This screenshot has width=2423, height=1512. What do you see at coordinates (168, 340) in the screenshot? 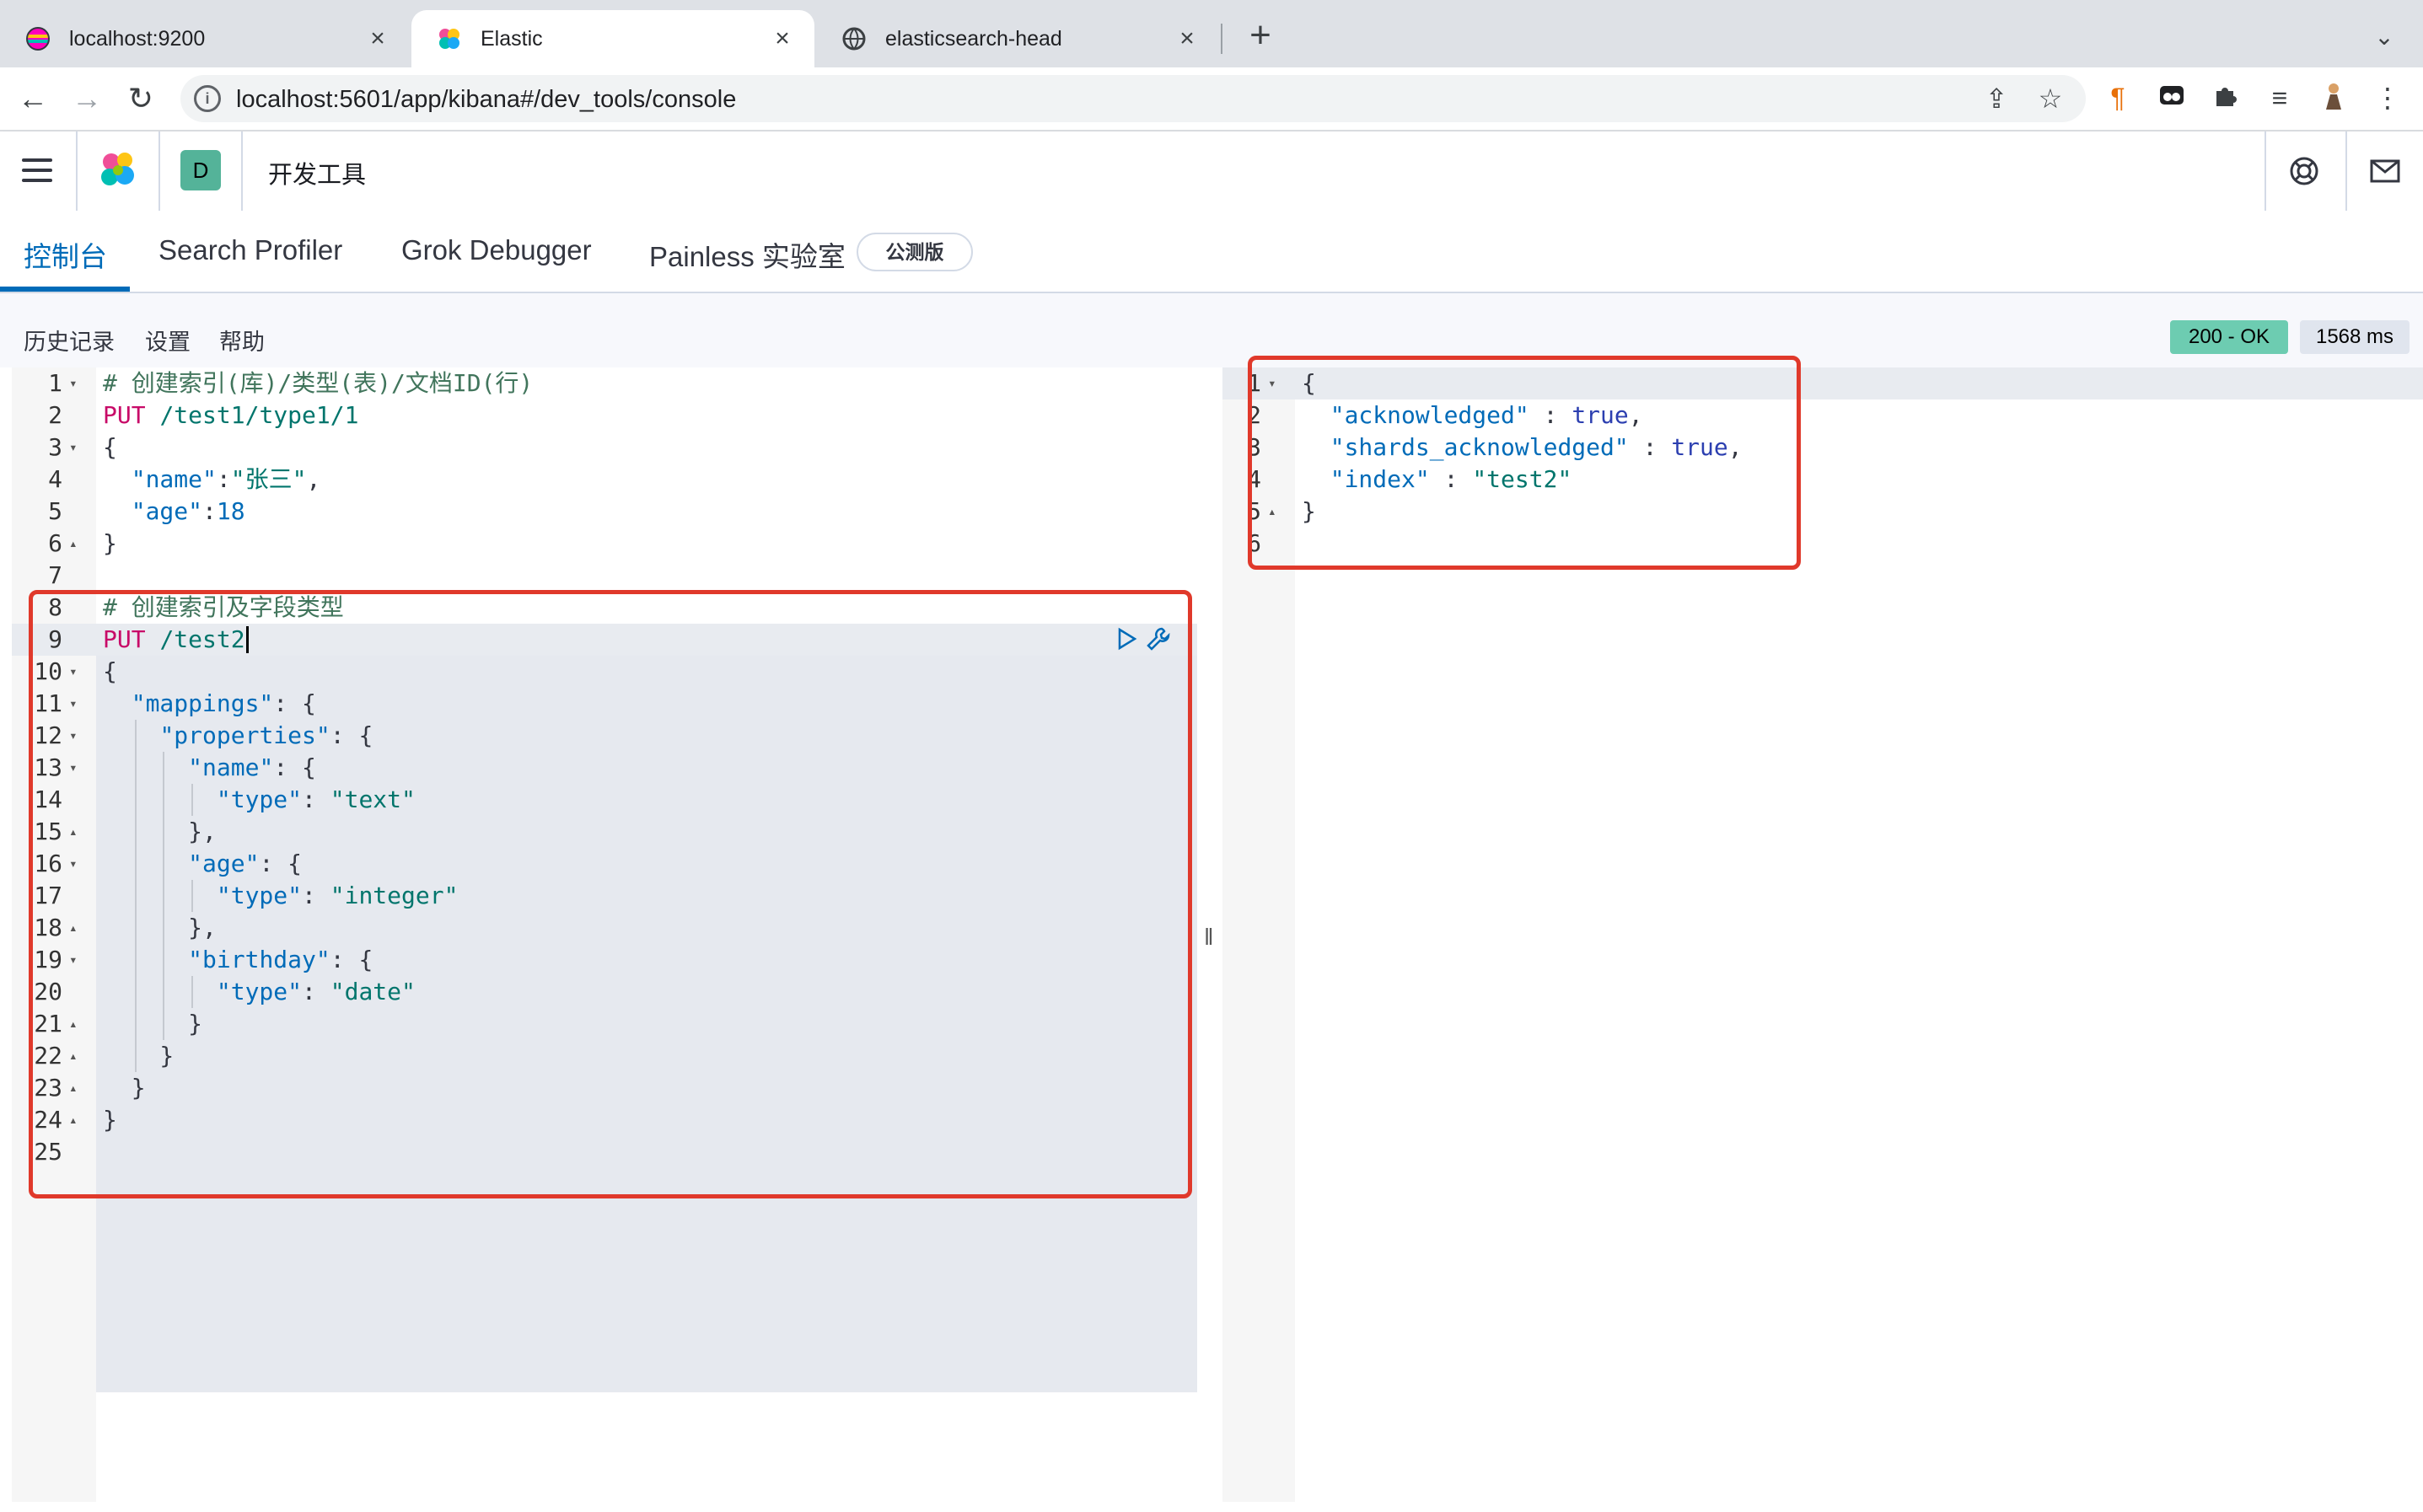
I see `settings-link: 设置` at bounding box center [168, 340].